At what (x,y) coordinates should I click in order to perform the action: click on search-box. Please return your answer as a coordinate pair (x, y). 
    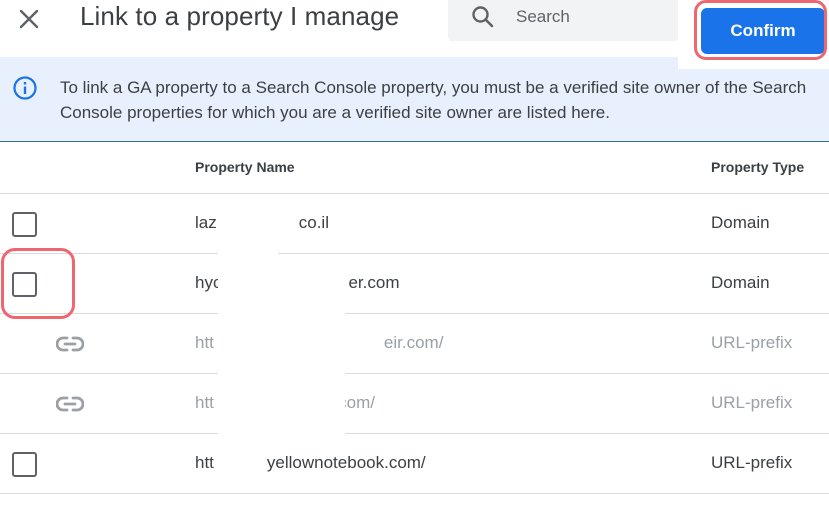
    Looking at the image, I should click on (563, 20).